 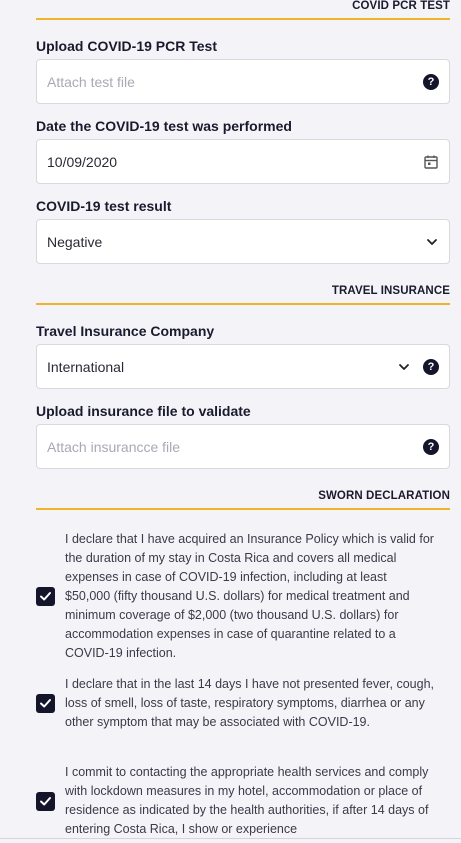 I want to click on test-date-field: 10/09/2020, so click(x=243, y=161).